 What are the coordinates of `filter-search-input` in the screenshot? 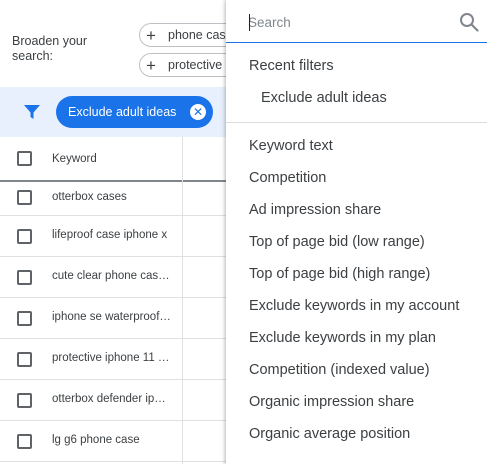 It's located at (348, 22).